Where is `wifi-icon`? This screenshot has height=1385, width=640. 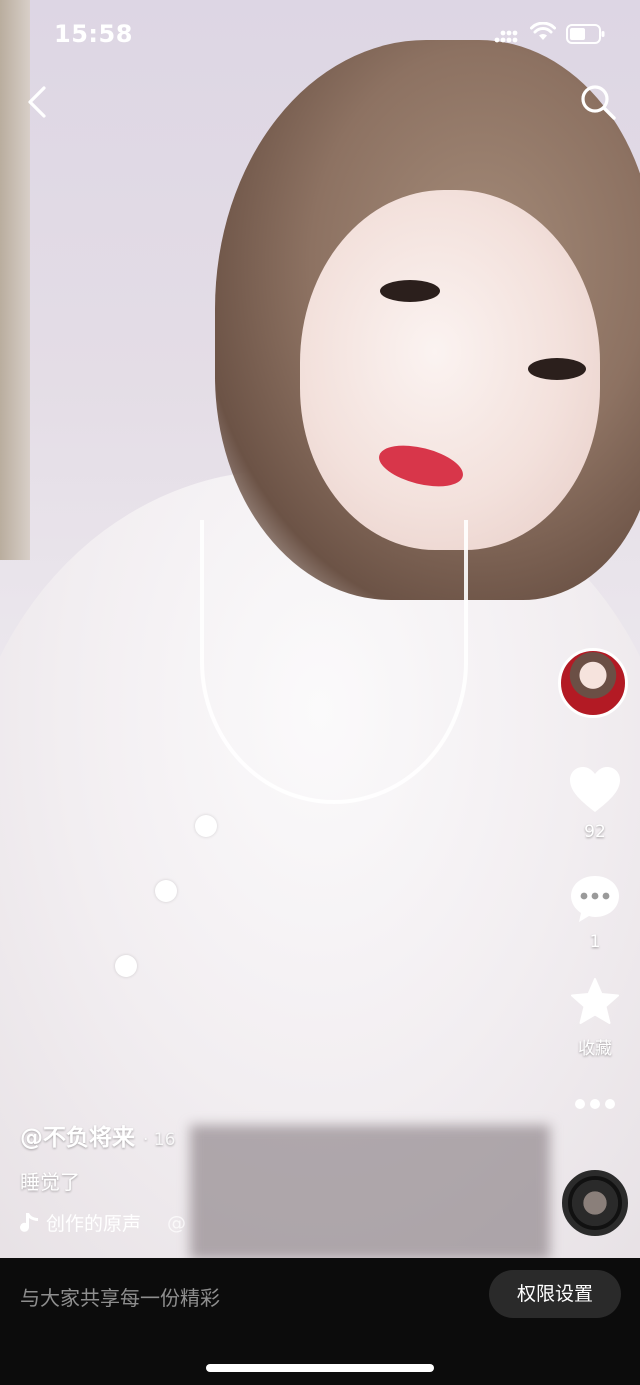
wifi-icon is located at coordinates (543, 31).